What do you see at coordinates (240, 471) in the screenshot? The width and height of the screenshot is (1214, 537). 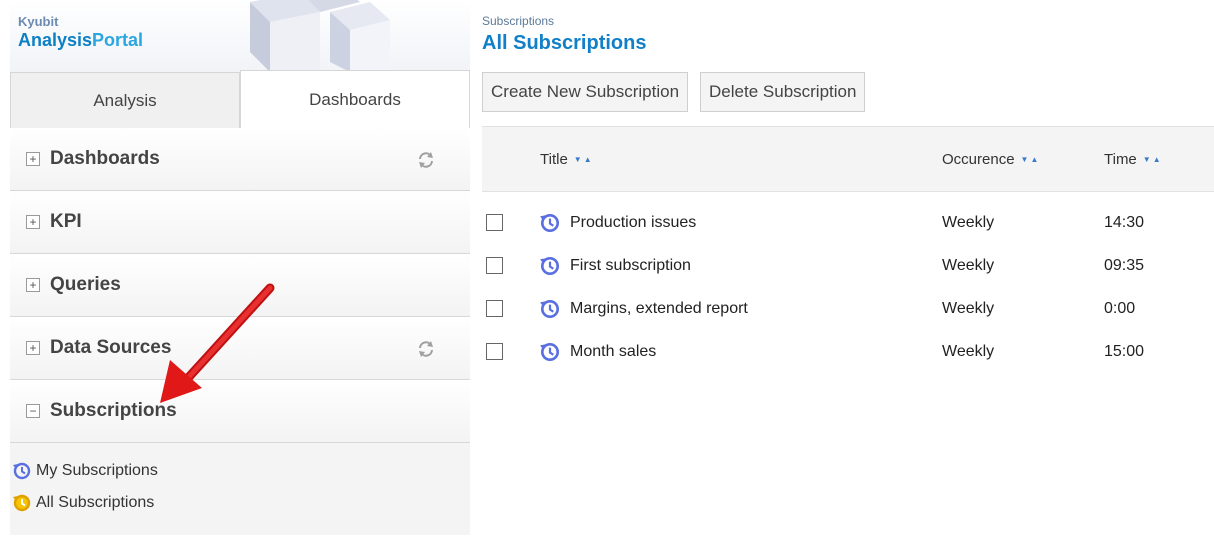 I see `link-my-subscriptions: My Subscriptions` at bounding box center [240, 471].